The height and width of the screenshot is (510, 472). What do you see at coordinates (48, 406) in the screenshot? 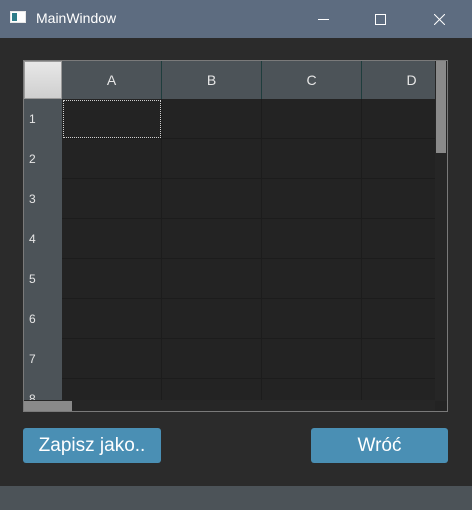
I see `horizontal-scrollbar-thumb` at bounding box center [48, 406].